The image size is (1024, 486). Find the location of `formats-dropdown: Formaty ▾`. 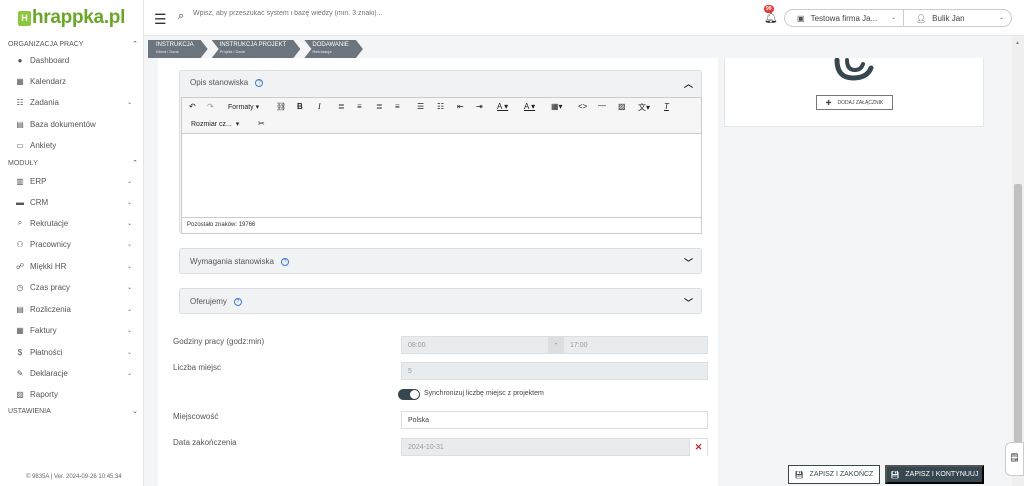

formats-dropdown: Formaty ▾ is located at coordinates (243, 107).